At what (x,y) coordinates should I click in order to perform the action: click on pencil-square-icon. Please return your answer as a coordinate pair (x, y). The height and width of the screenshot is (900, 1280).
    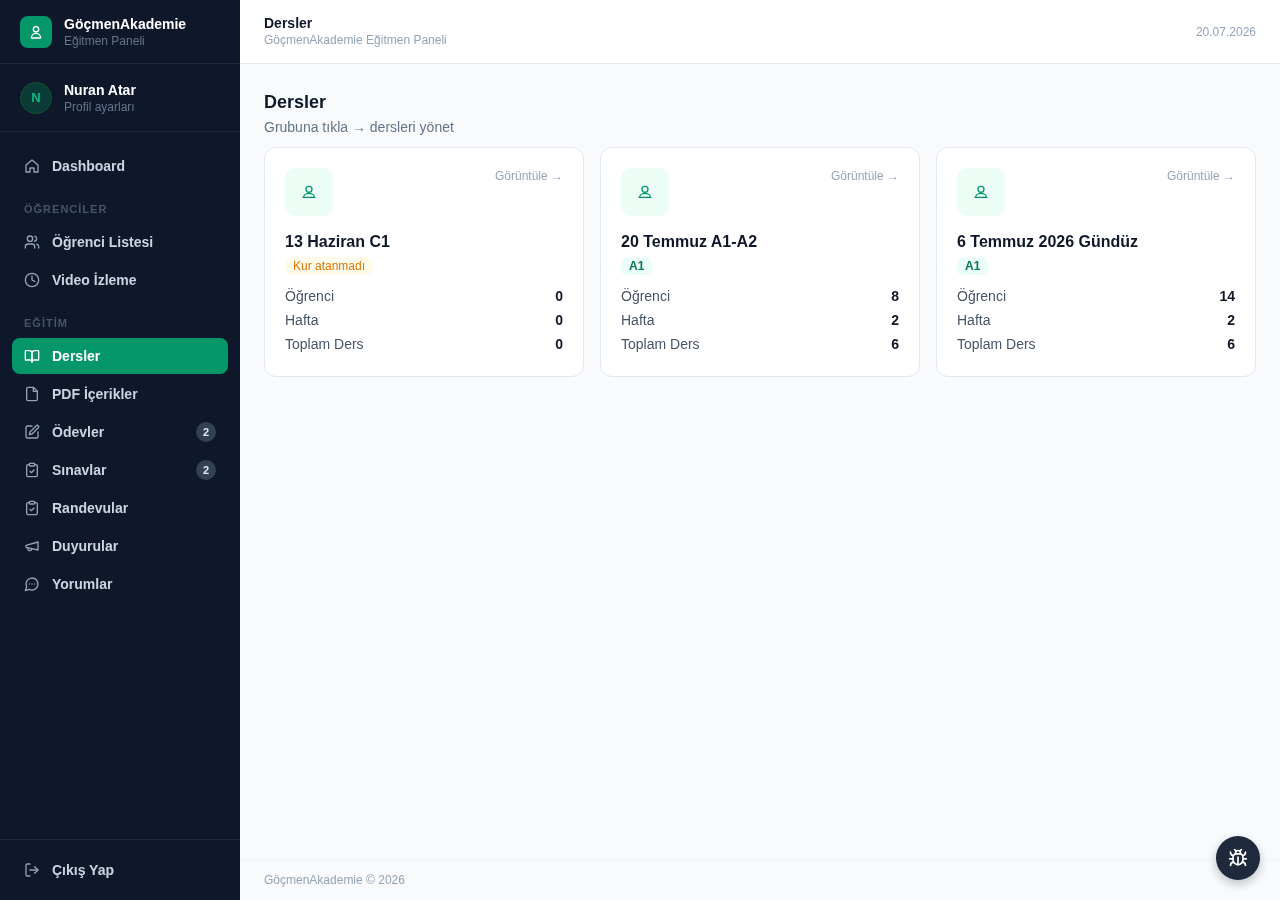
    Looking at the image, I should click on (32, 432).